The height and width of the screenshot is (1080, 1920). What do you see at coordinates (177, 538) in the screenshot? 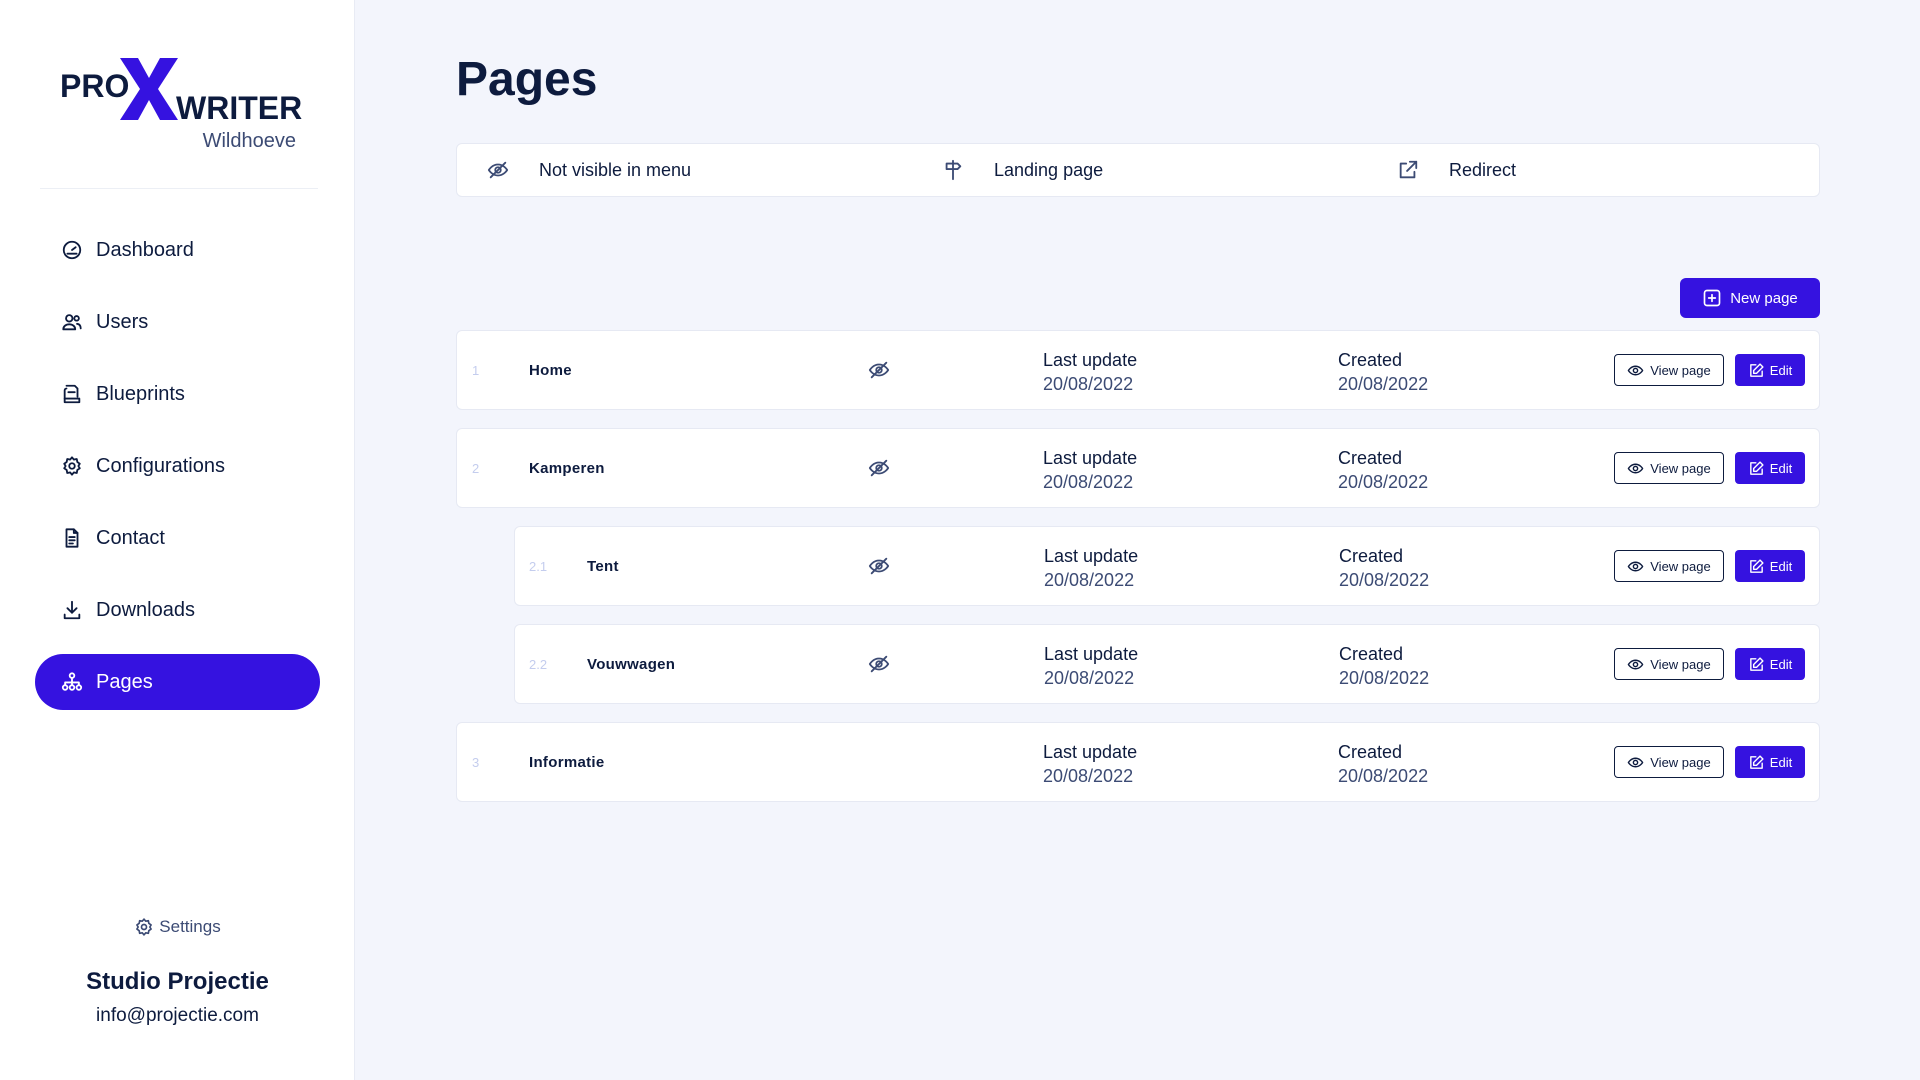
I see `sidebar-item-contact: Contact` at bounding box center [177, 538].